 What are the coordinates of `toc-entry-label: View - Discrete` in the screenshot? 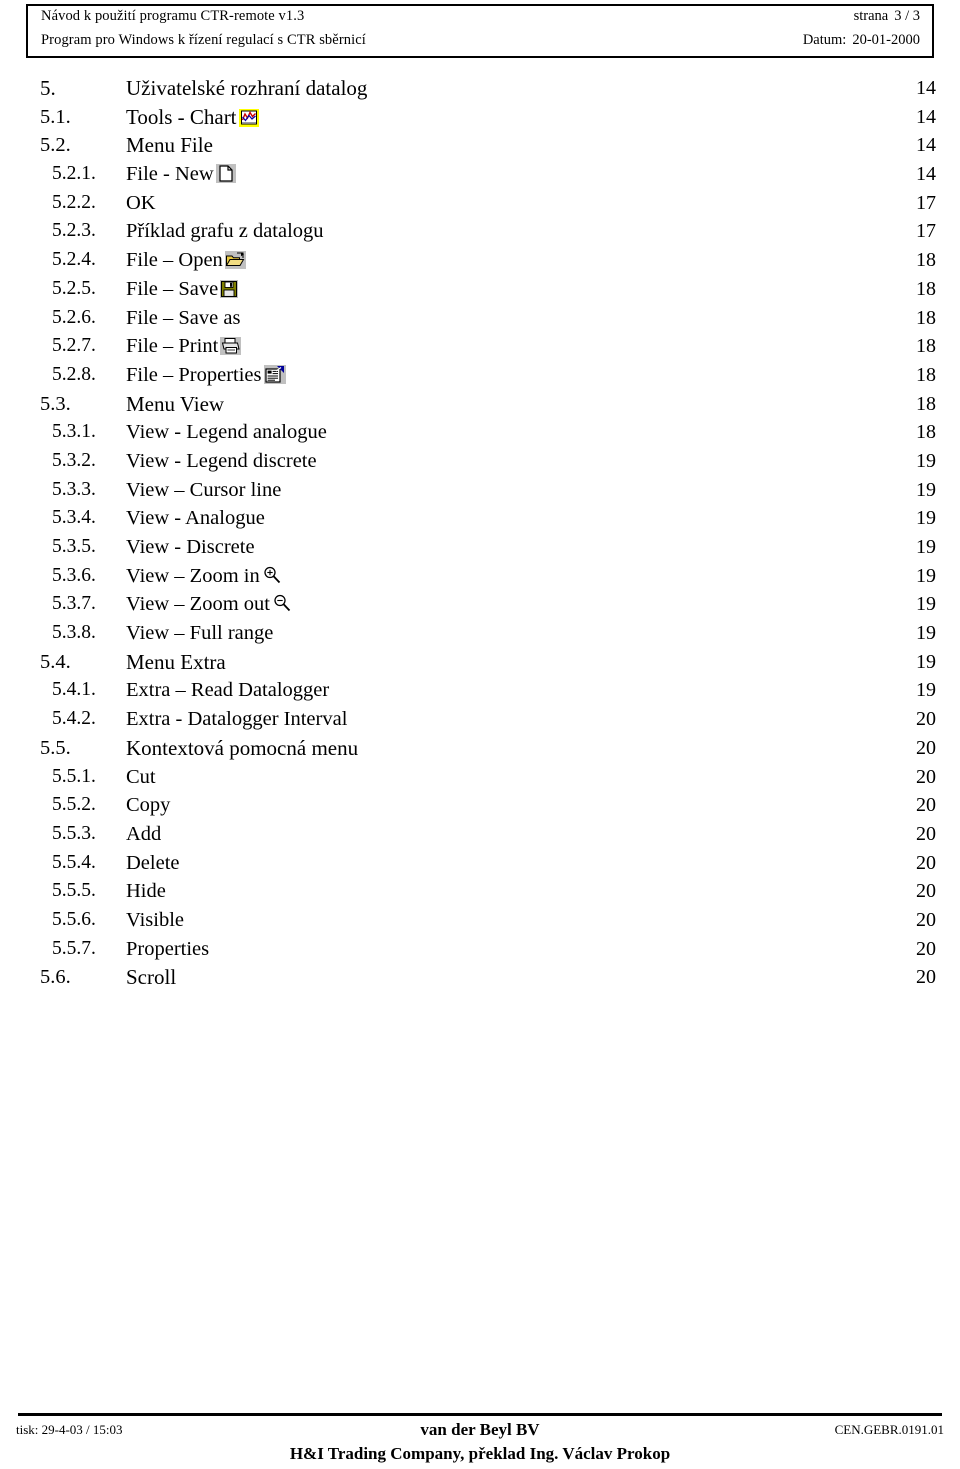 It's located at (190, 547).